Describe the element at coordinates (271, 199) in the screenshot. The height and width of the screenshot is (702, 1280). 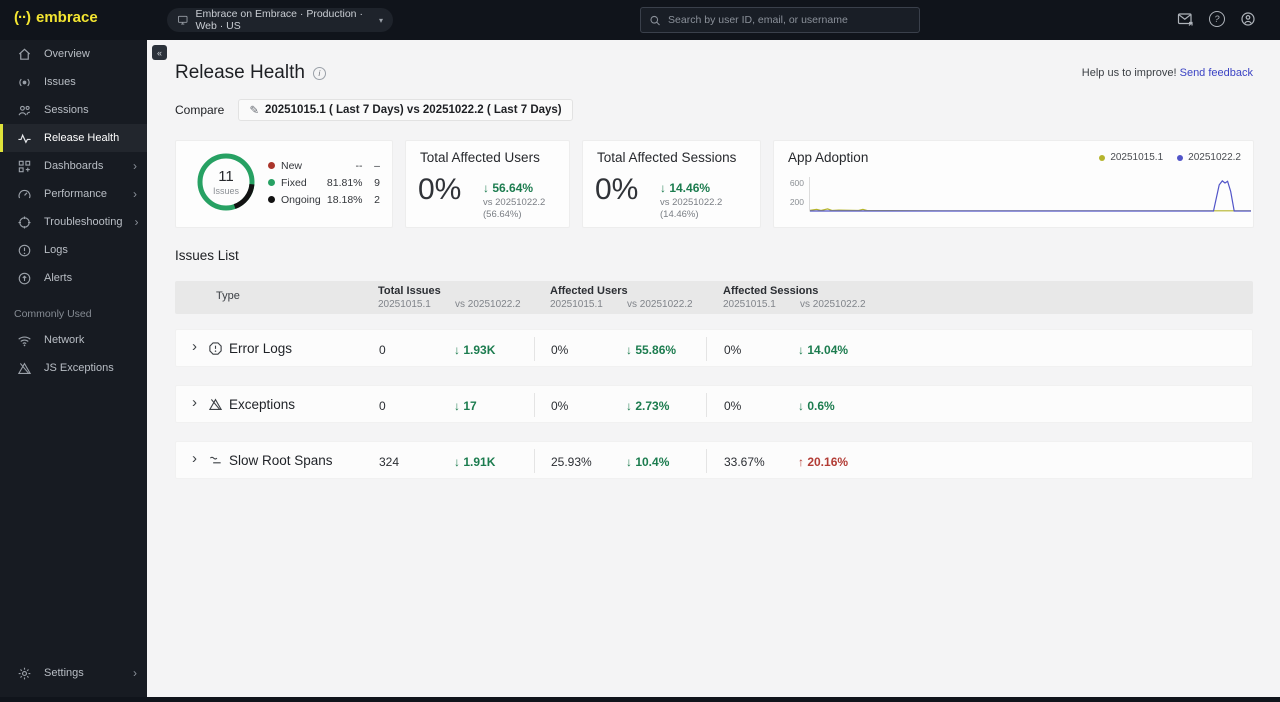
I see `ongoing-dot-icon` at that location.